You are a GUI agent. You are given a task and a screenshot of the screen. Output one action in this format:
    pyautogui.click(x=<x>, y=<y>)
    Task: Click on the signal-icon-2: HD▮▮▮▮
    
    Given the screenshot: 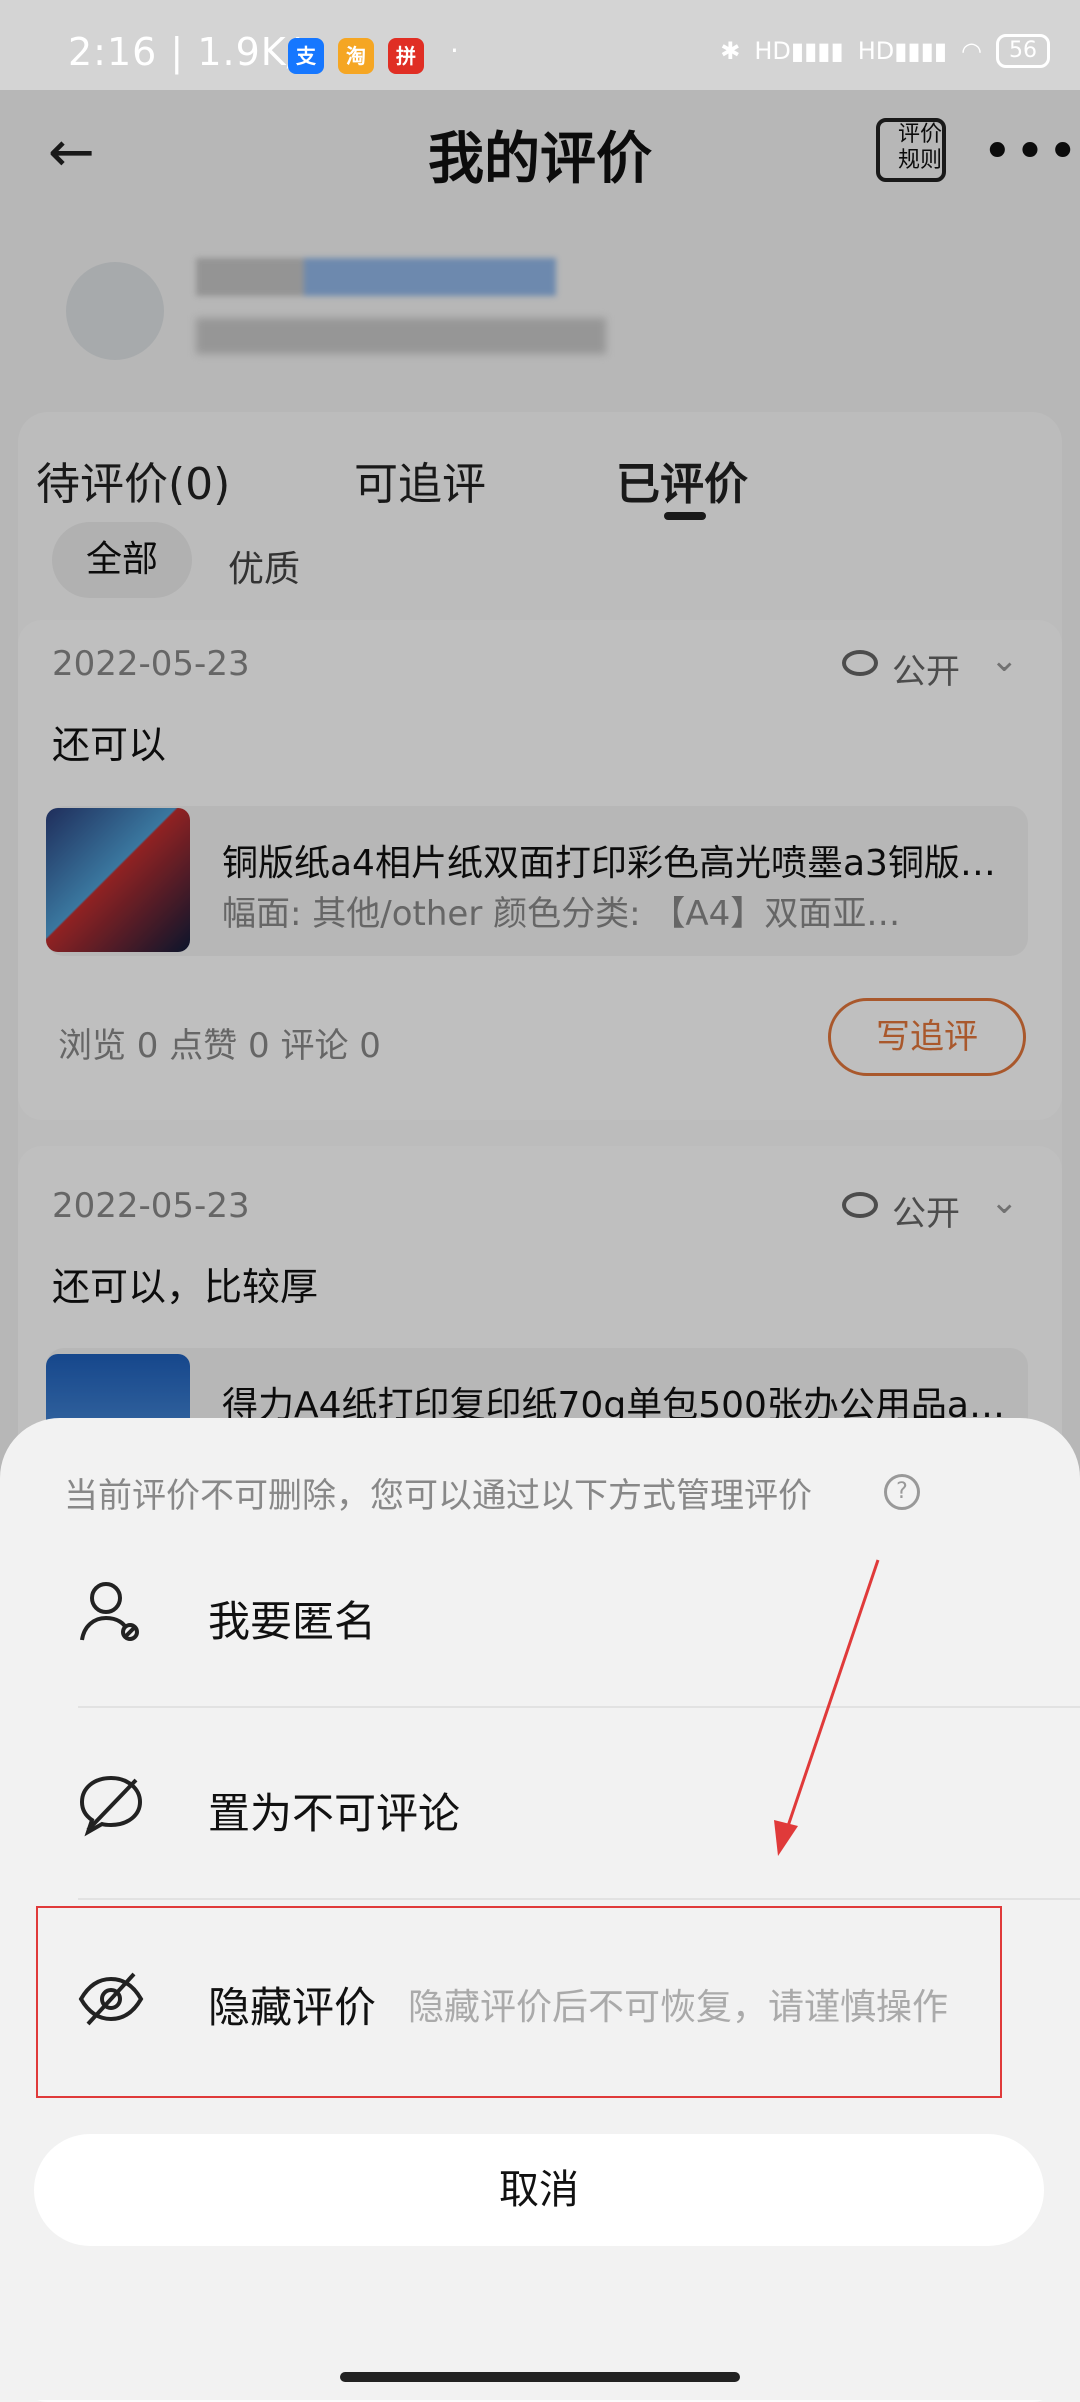 What is the action you would take?
    pyautogui.click(x=902, y=51)
    